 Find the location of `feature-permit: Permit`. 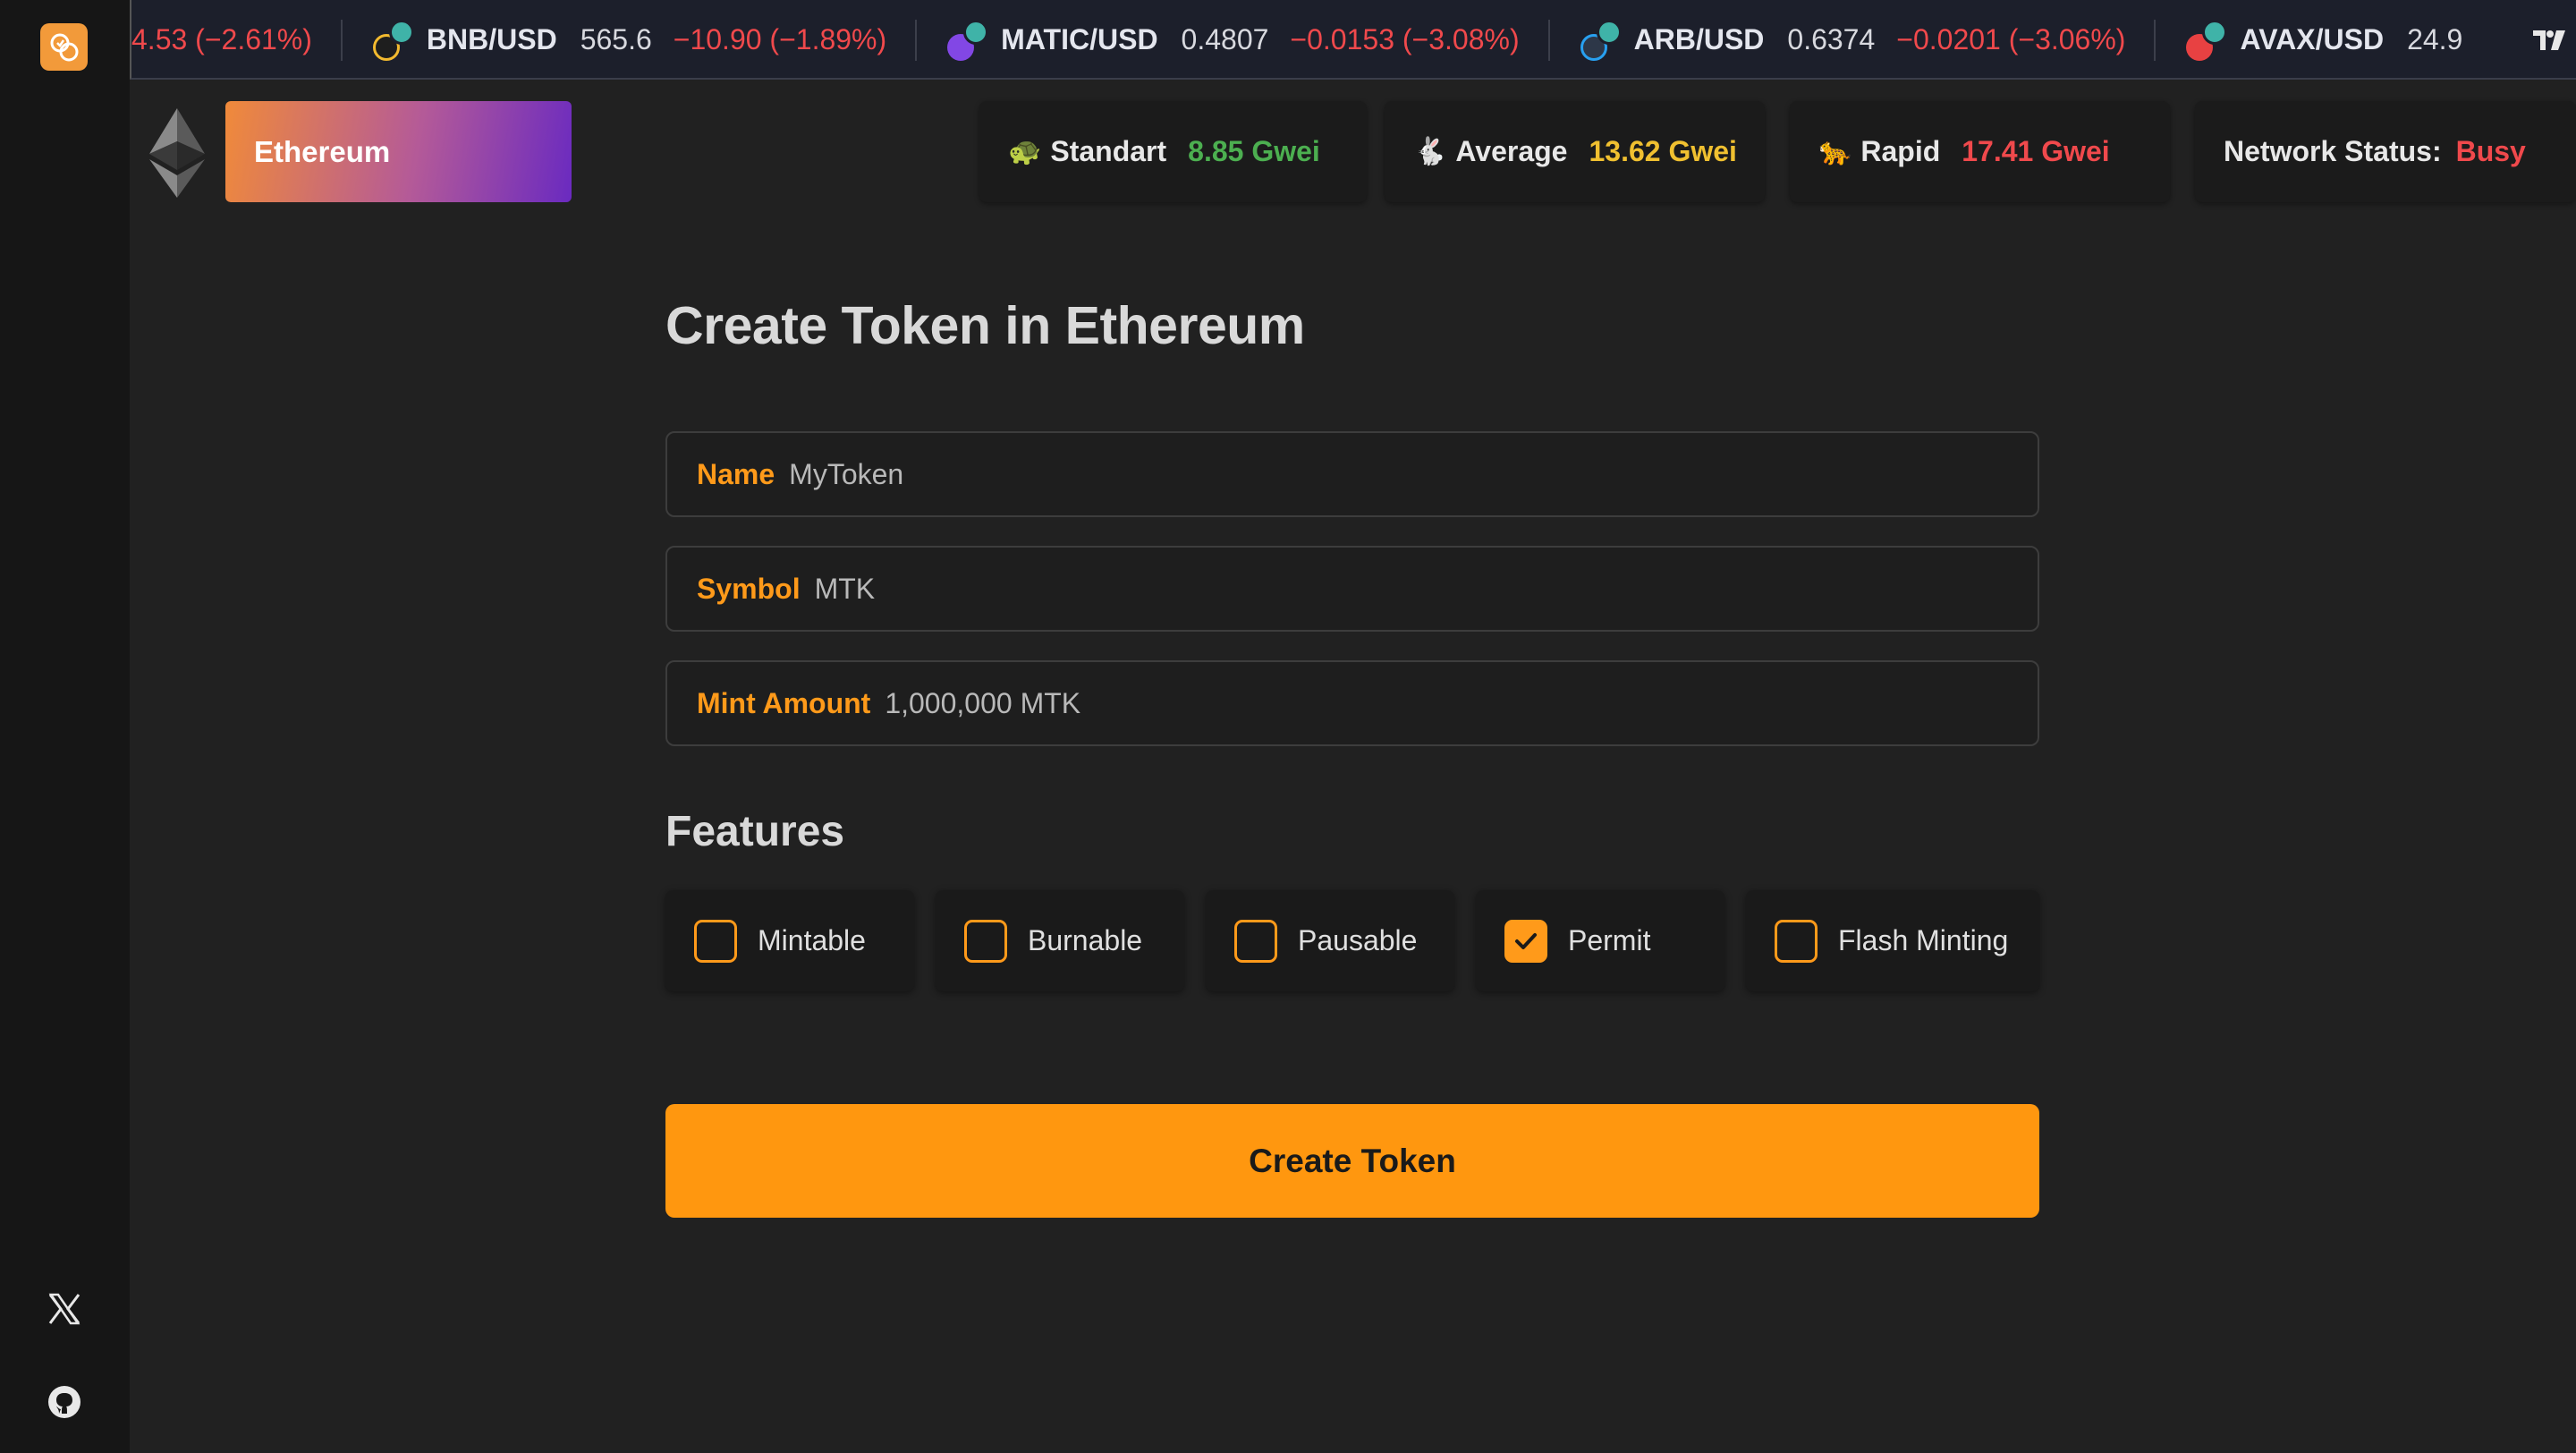

feature-permit: Permit is located at coordinates (1600, 940).